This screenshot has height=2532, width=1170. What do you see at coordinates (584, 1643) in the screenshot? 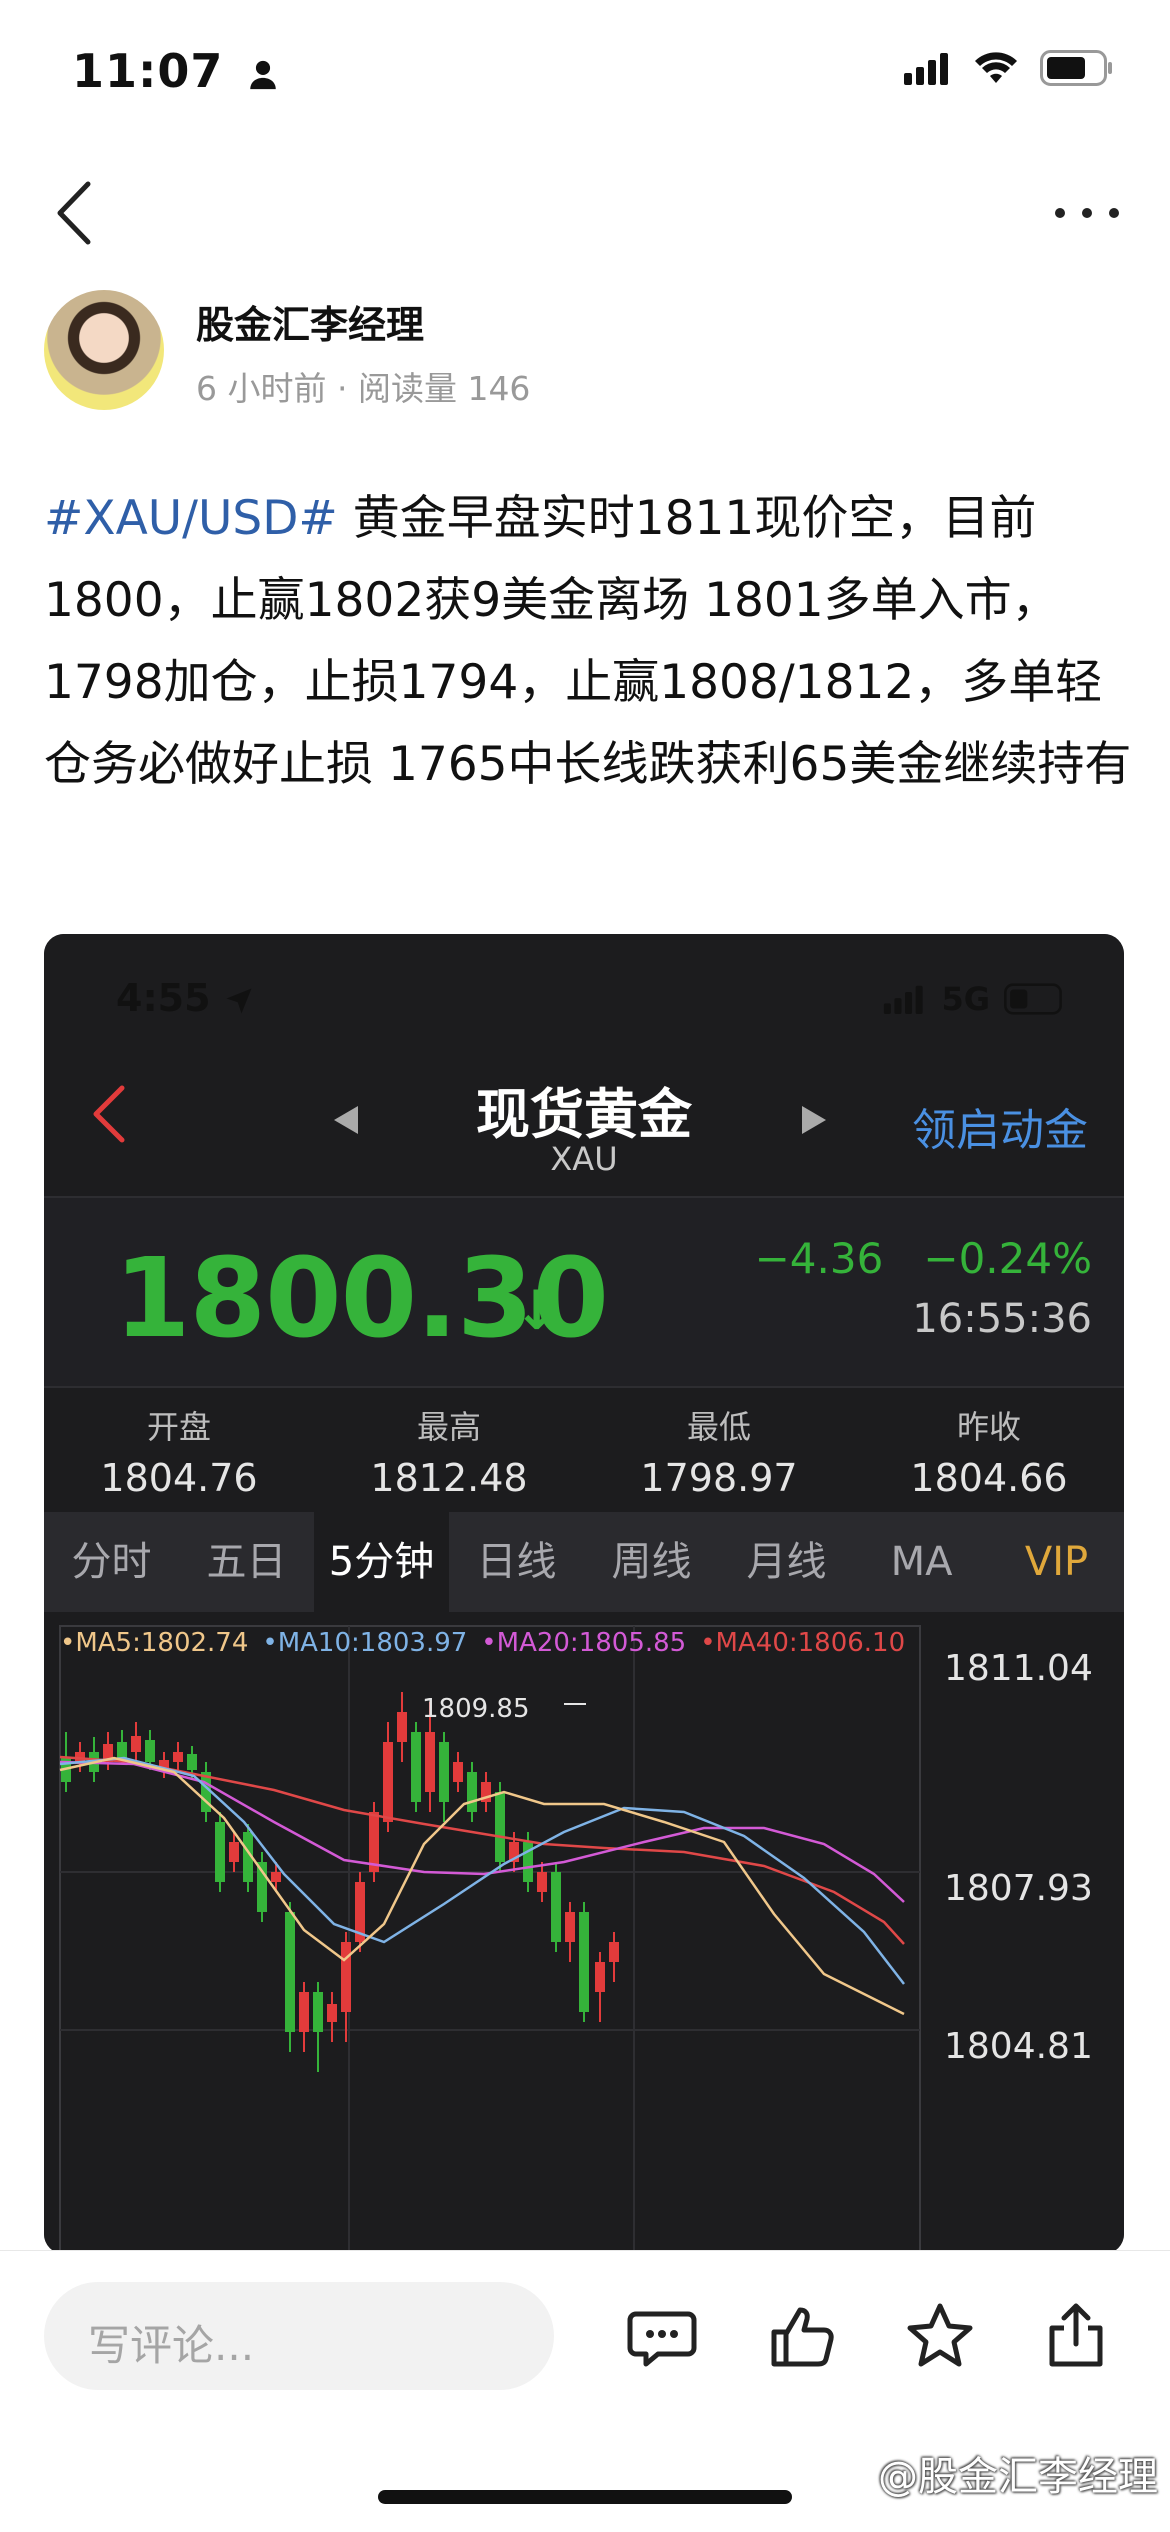
I see `ma20-label: •MA20:1805.85` at bounding box center [584, 1643].